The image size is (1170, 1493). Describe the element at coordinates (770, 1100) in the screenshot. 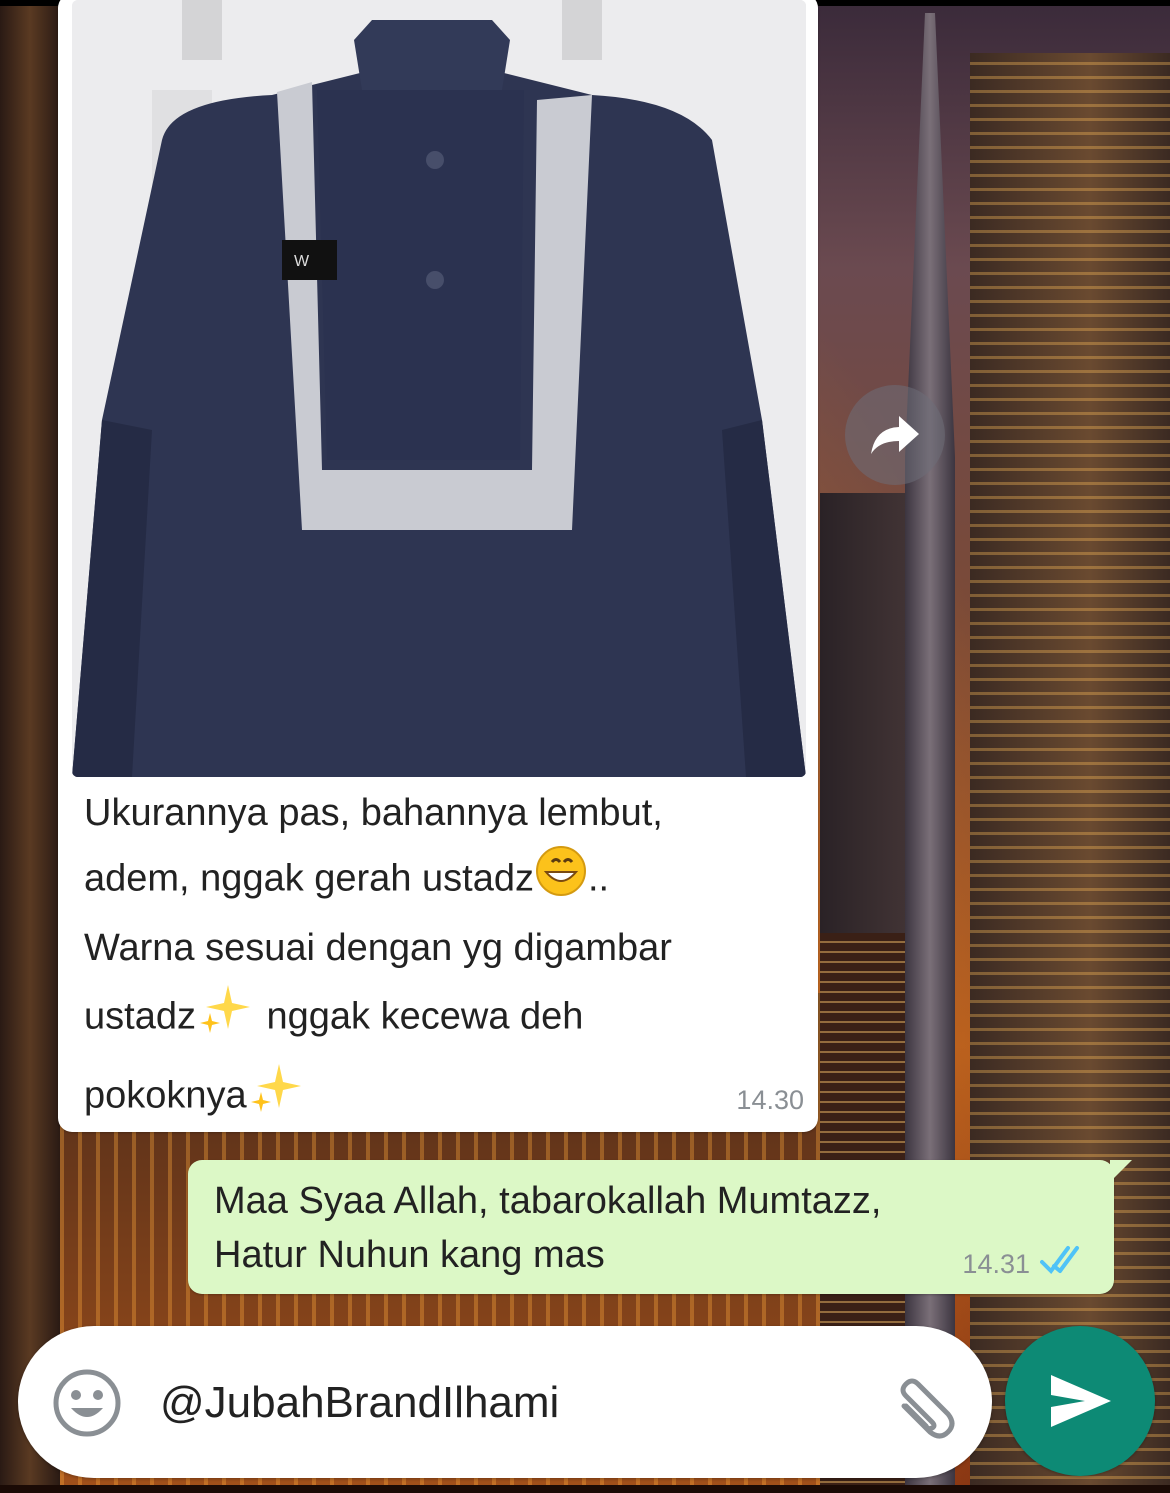

I see `incoming-message-time: 14.30` at that location.